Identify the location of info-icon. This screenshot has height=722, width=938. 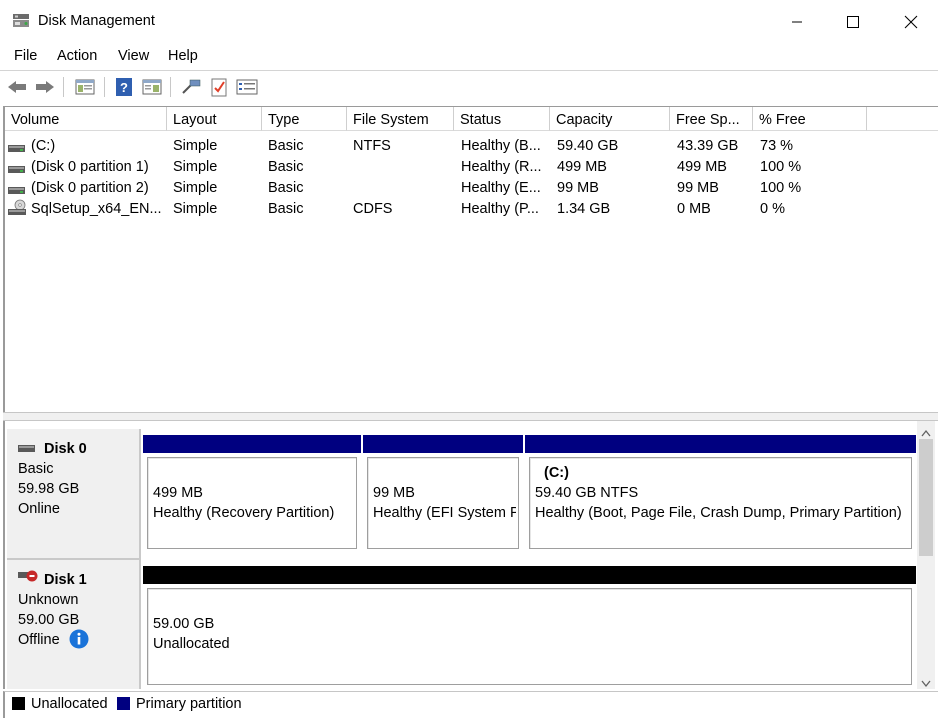
(79, 640).